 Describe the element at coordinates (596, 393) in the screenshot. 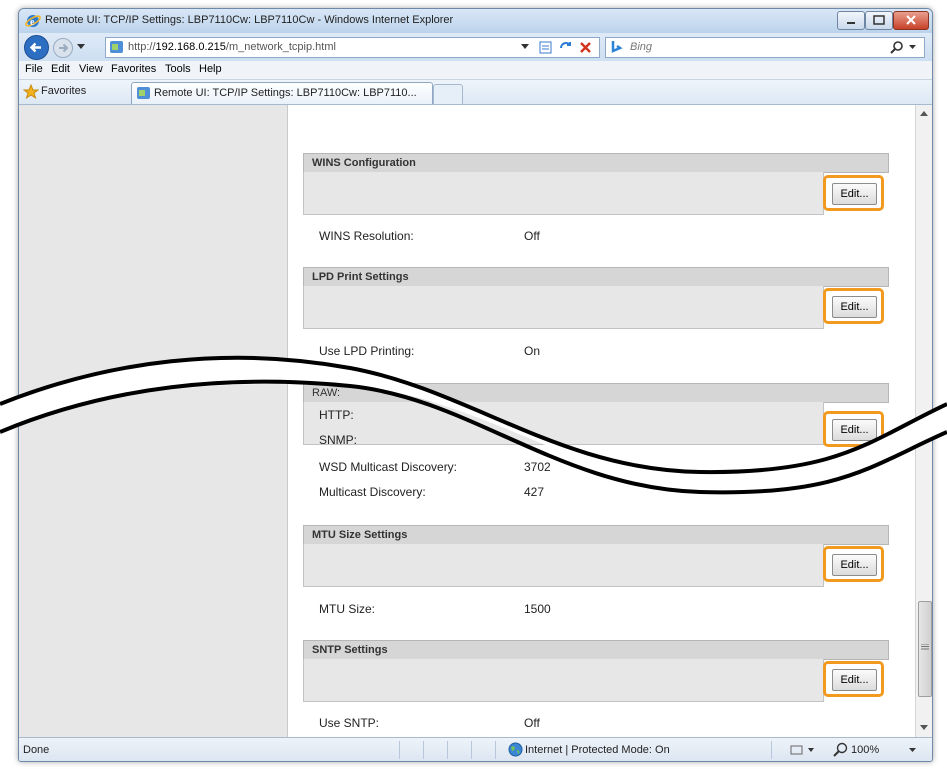

I see `ports-section-header: RAW:` at that location.